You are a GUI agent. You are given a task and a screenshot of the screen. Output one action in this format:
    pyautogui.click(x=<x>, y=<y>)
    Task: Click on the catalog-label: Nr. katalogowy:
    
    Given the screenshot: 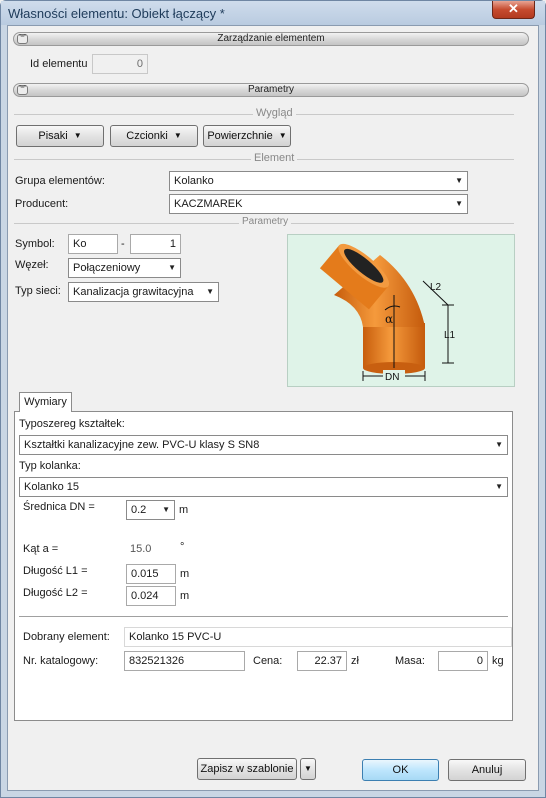 What is the action you would take?
    pyautogui.click(x=61, y=661)
    